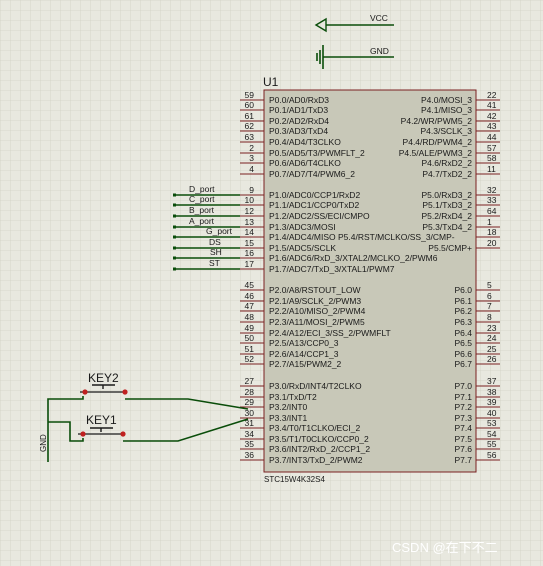 The height and width of the screenshot is (566, 543). Describe the element at coordinates (446, 216) in the screenshot. I see `pin-name: P5.2/RxD4_2` at that location.